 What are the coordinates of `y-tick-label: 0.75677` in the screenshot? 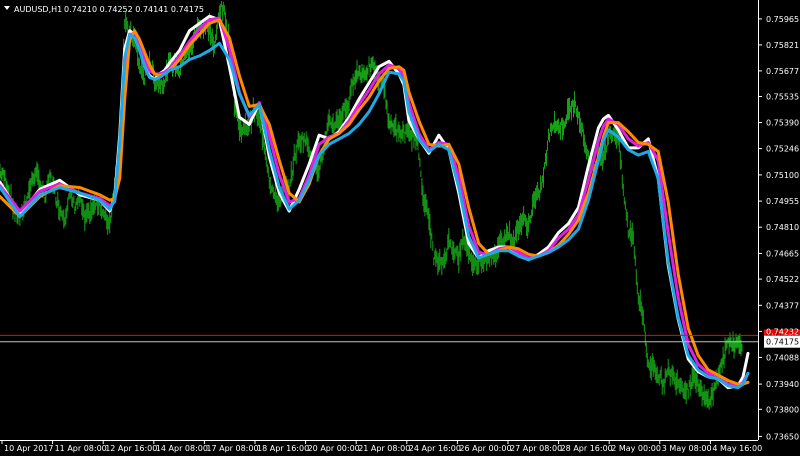 It's located at (782, 71).